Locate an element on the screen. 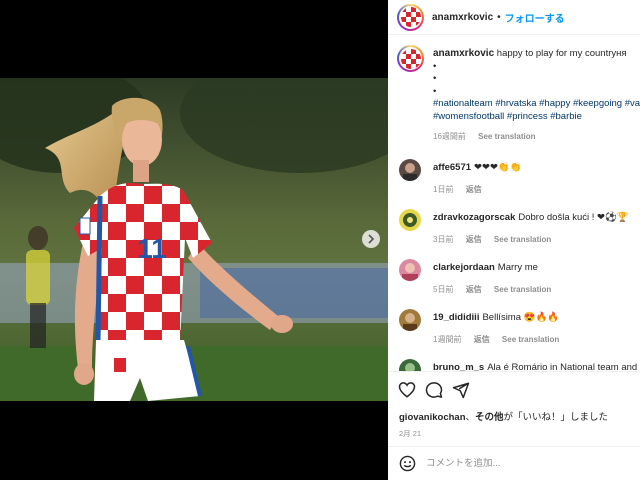  likes-connector: 、 is located at coordinates (470, 417).